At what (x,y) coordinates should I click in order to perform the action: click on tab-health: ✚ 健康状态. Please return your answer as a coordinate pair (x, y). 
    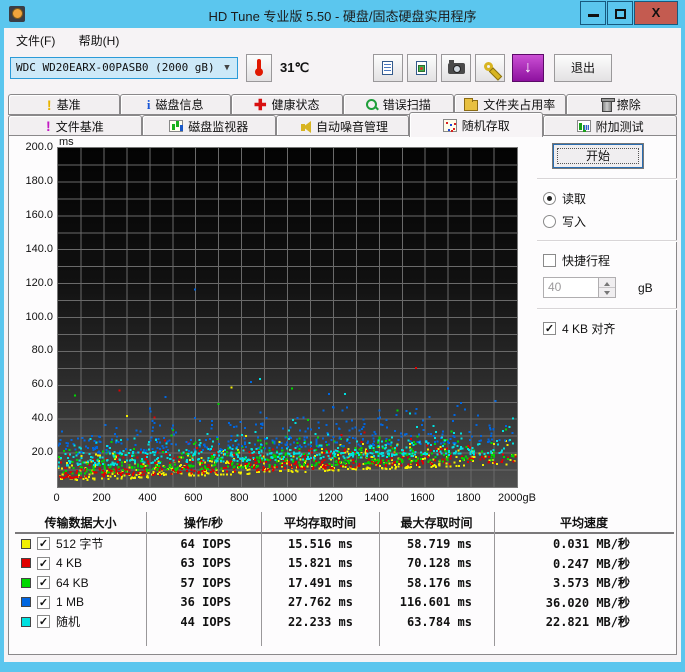
    Looking at the image, I should click on (287, 104).